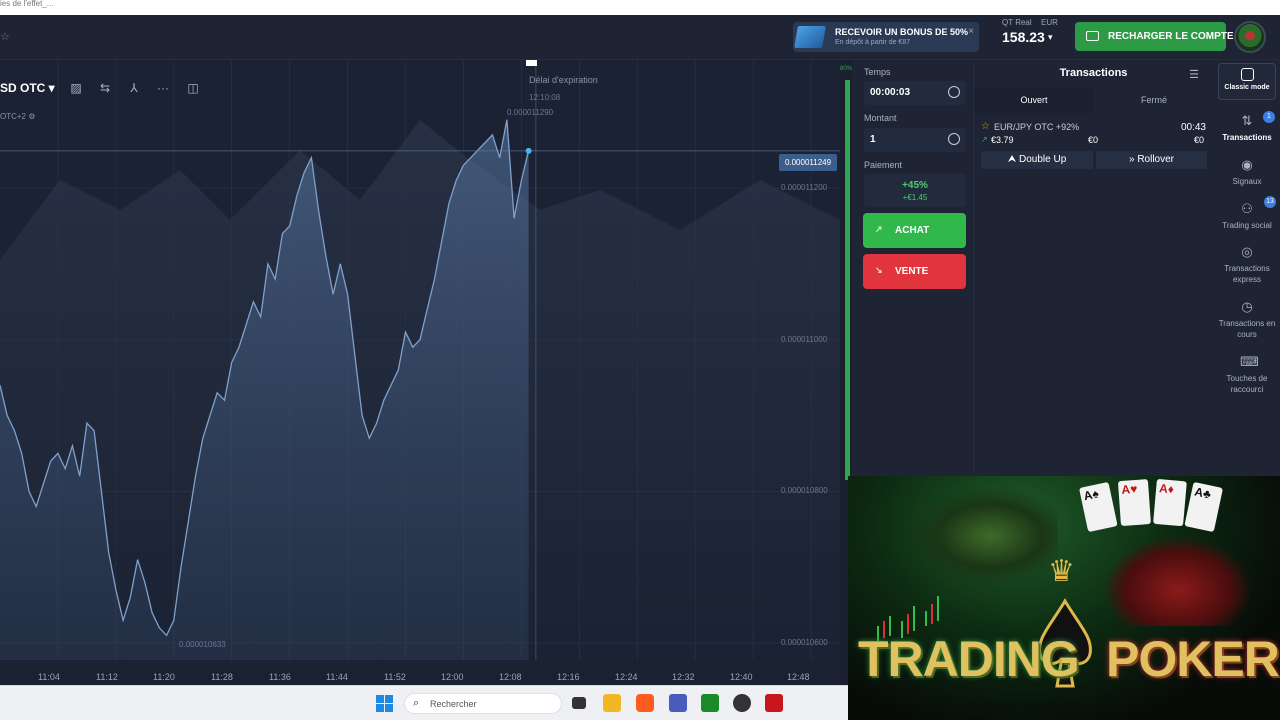  I want to click on sidebar-item-shortcuts: ⌨ Touches de raccourci, so click(1247, 375).